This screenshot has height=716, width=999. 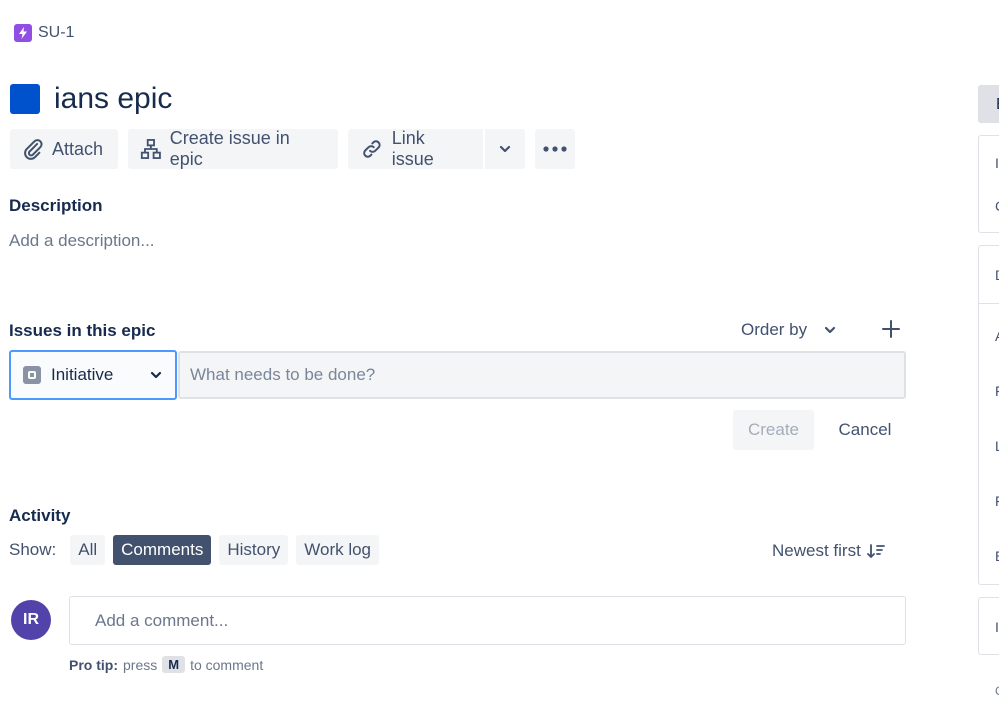 I want to click on sort-order-label: Newest first, so click(x=816, y=550).